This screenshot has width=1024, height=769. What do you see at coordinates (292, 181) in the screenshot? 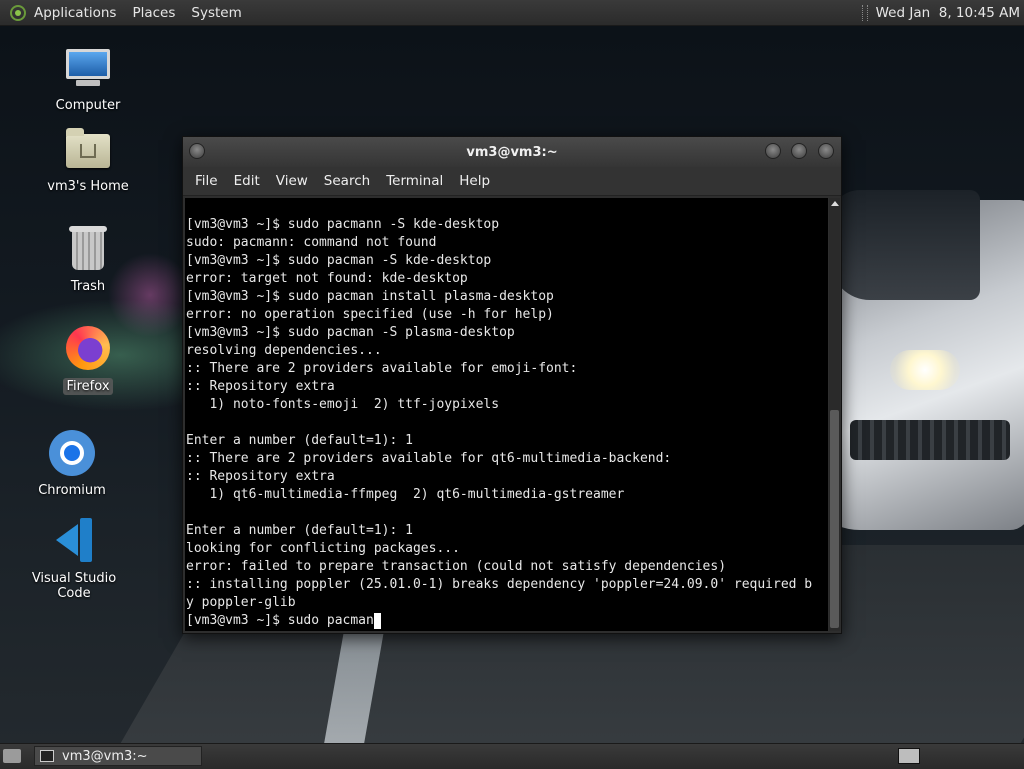
I see `menu-view: View` at bounding box center [292, 181].